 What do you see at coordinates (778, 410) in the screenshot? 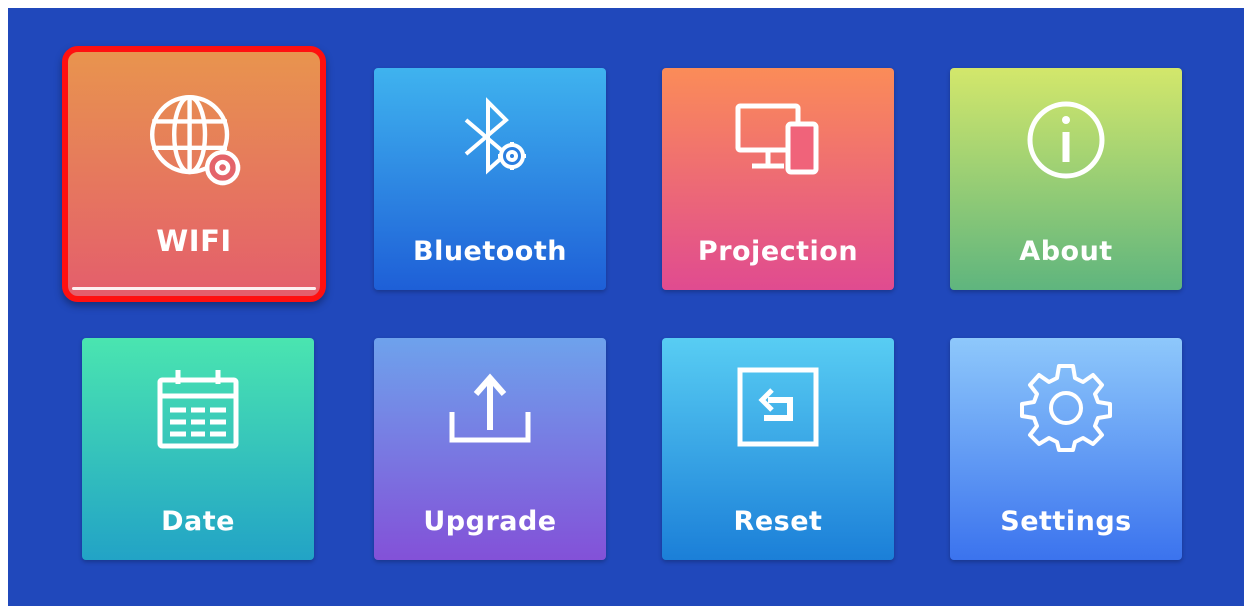
I see `reset-icon` at bounding box center [778, 410].